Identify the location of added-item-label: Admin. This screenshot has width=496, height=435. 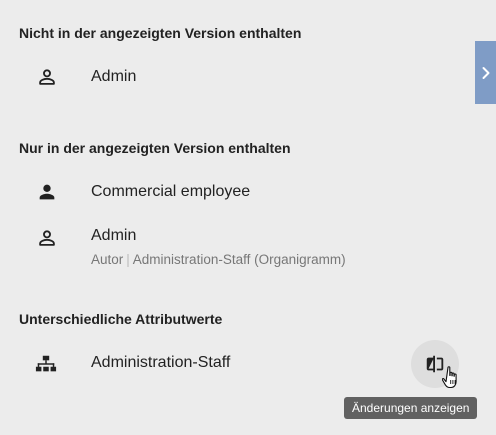
(114, 235).